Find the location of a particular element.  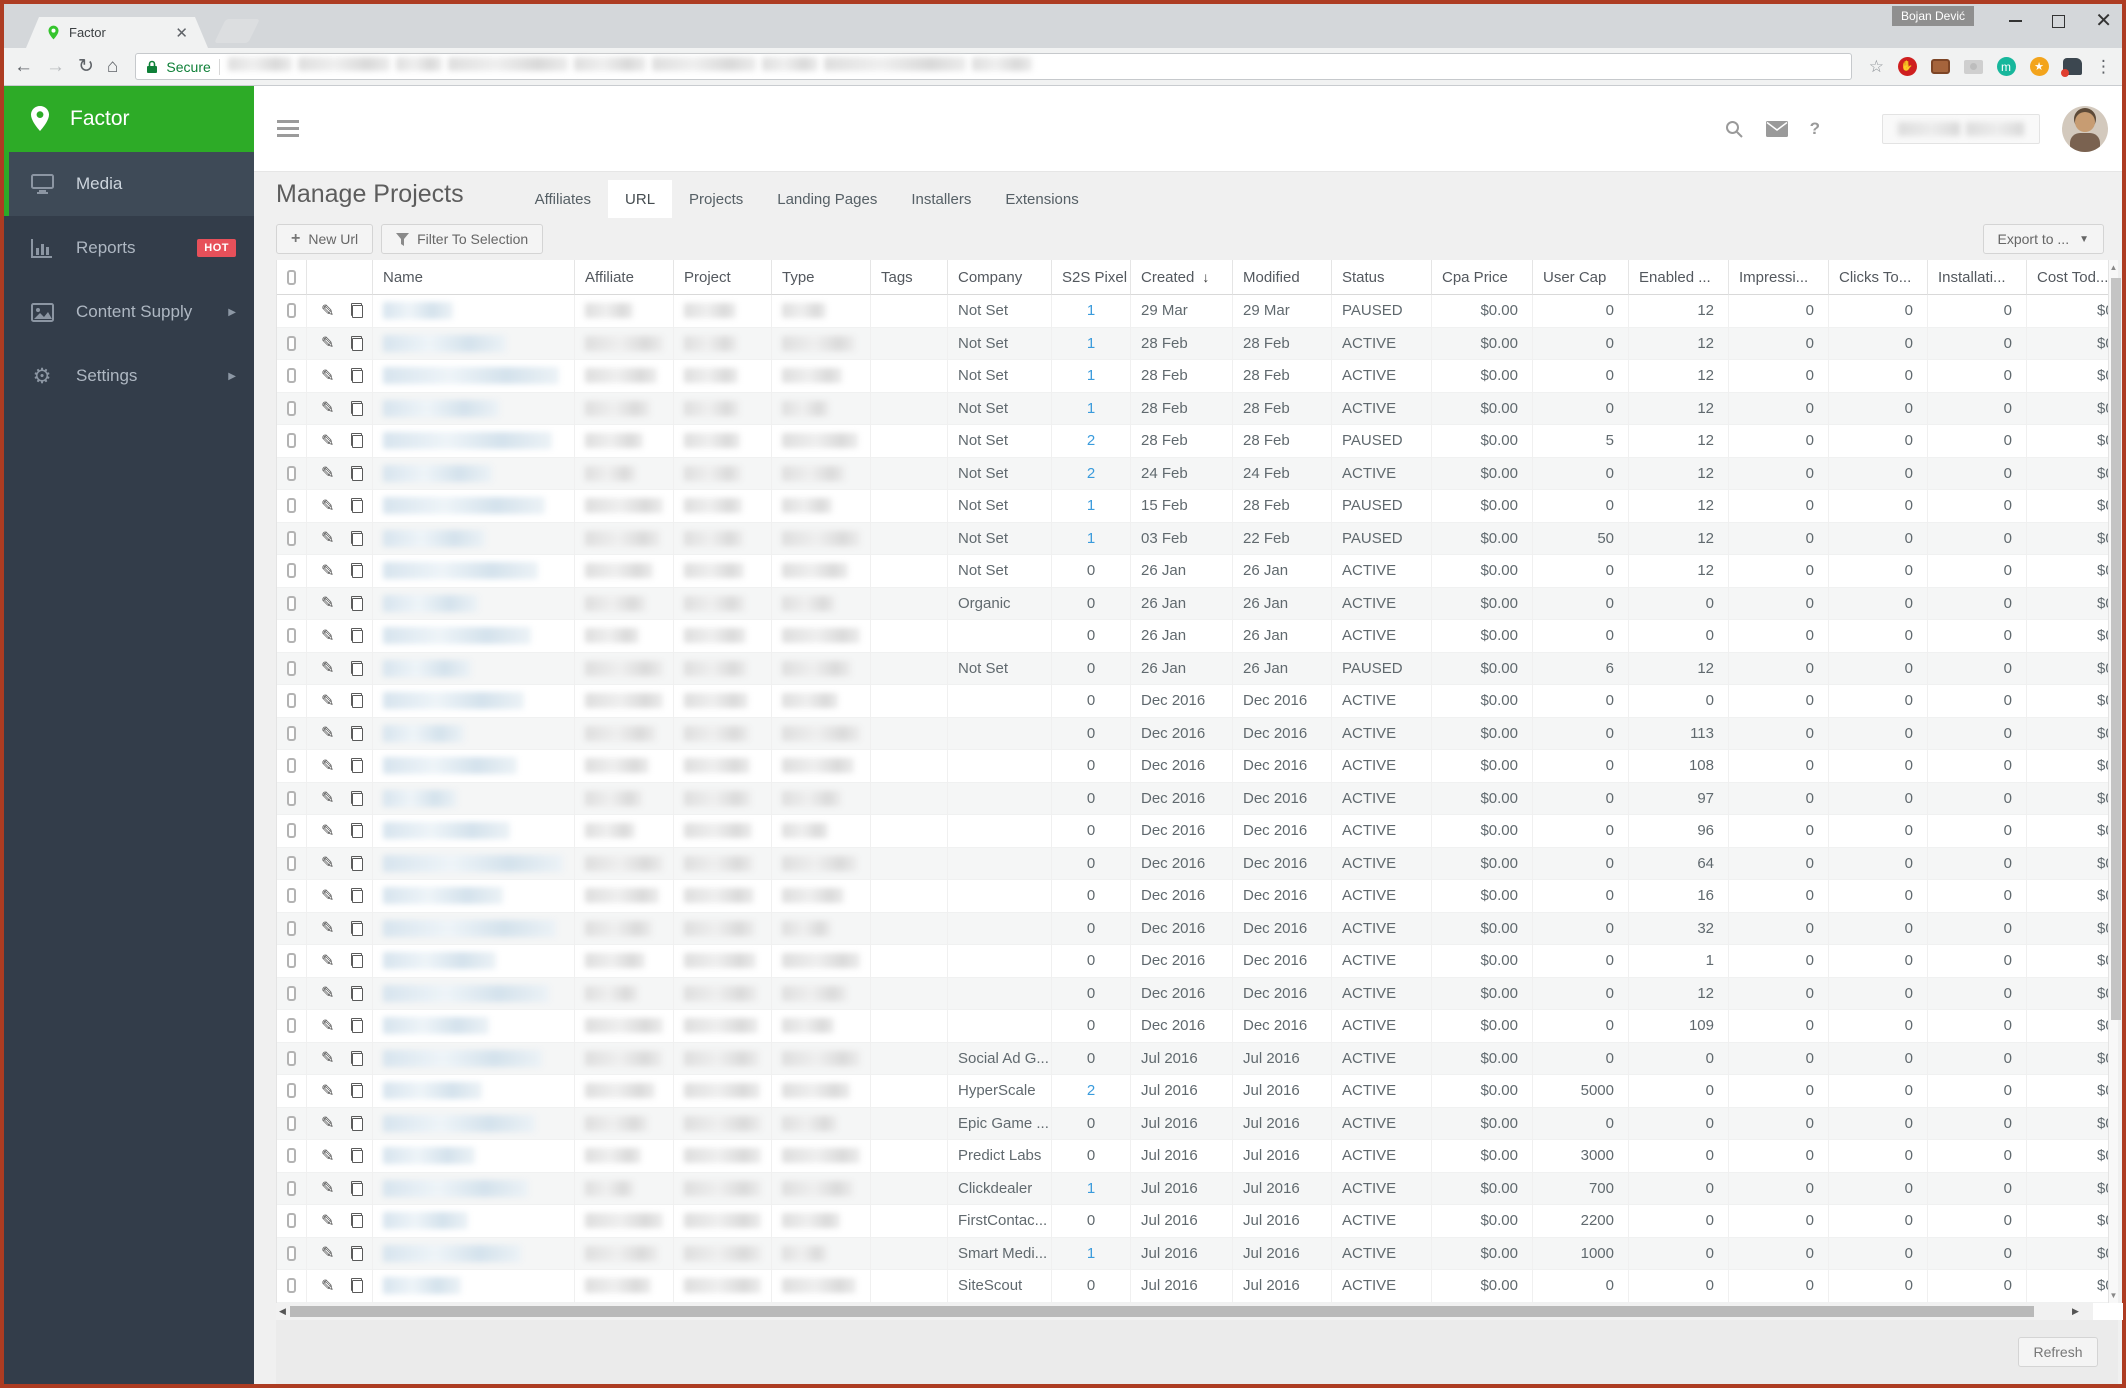

tv-extension-icon is located at coordinates (1940, 67).